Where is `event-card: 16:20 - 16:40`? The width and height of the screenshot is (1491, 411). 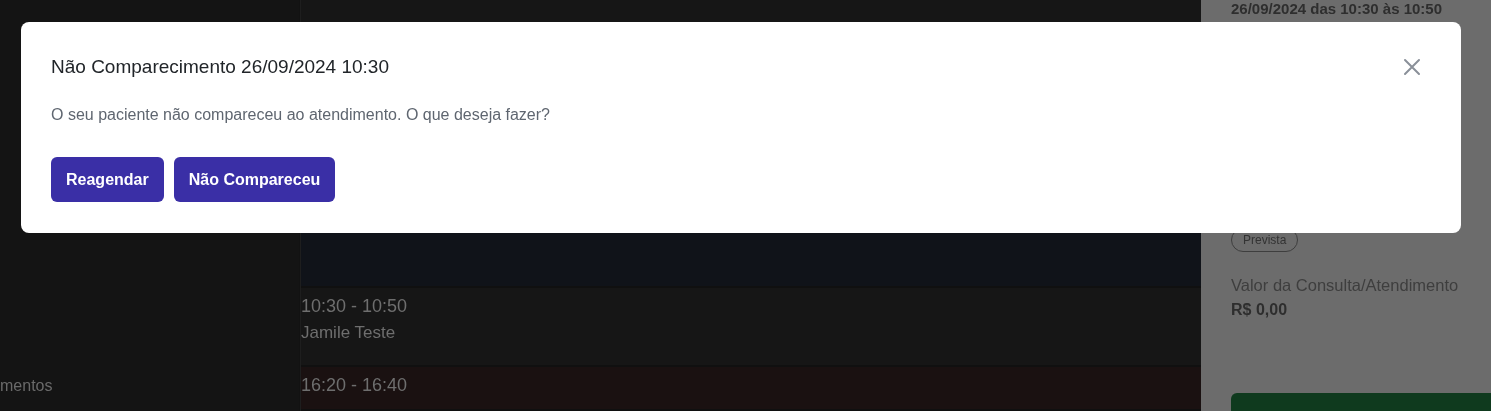 event-card: 16:20 - 16:40 is located at coordinates (751, 389).